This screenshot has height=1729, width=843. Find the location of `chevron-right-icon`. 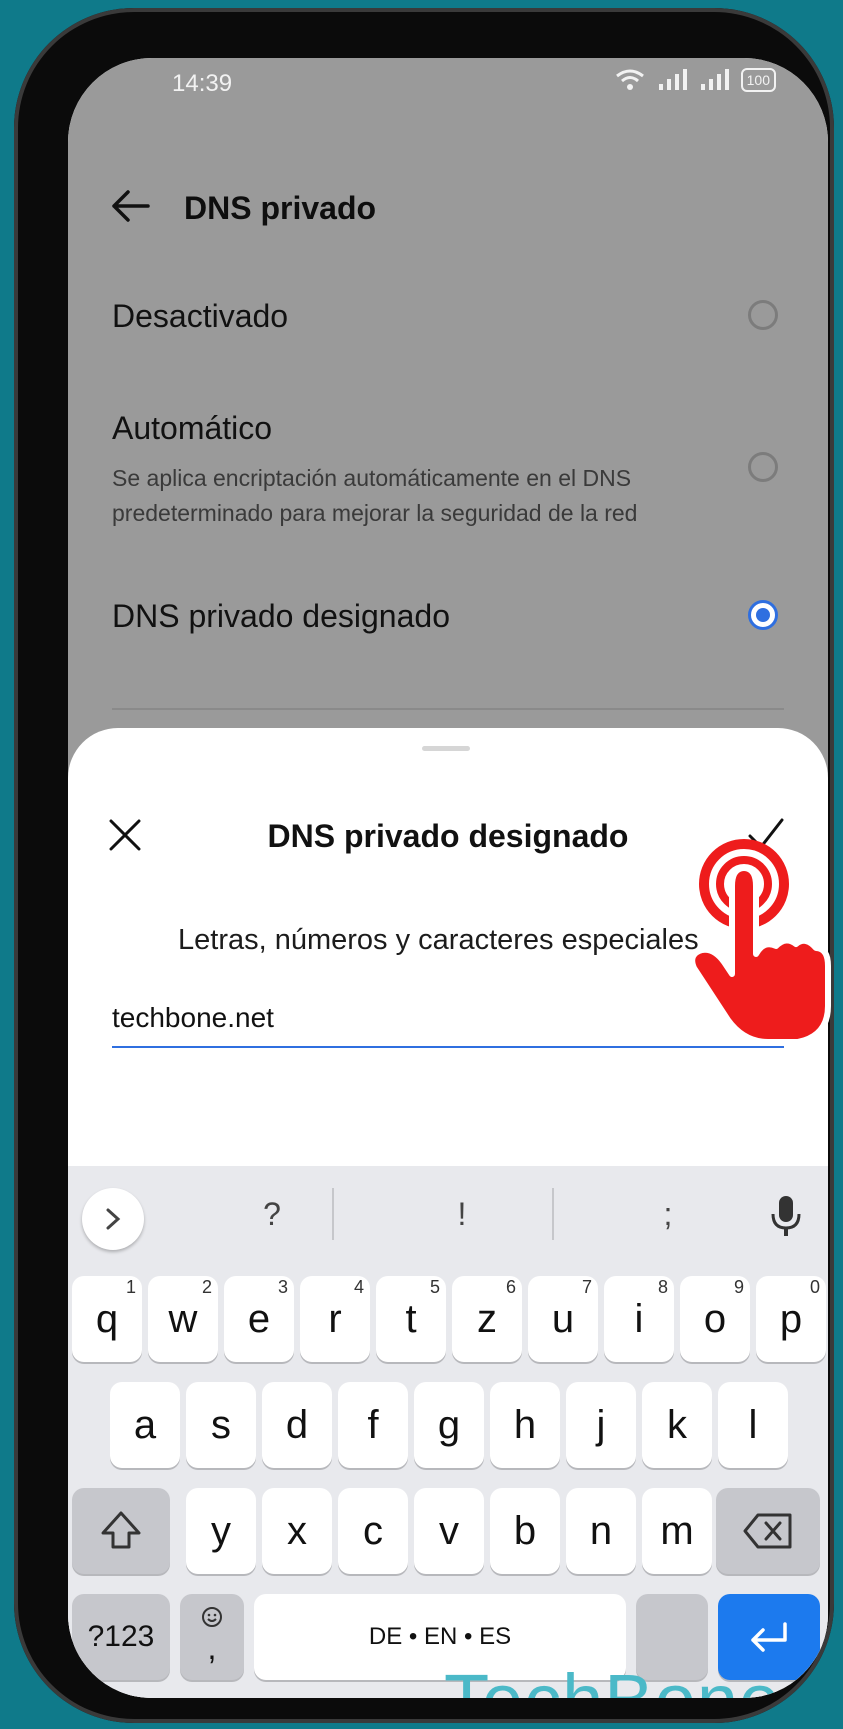

chevron-right-icon is located at coordinates (113, 1219).